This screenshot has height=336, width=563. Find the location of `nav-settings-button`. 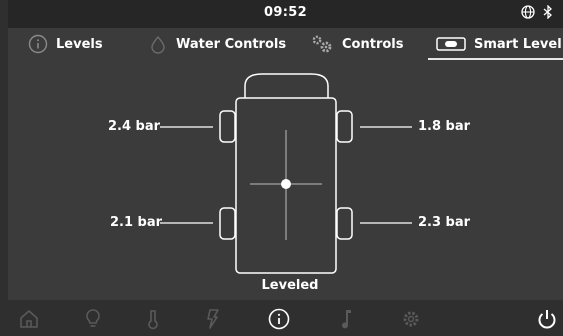

nav-settings-button is located at coordinates (411, 319).